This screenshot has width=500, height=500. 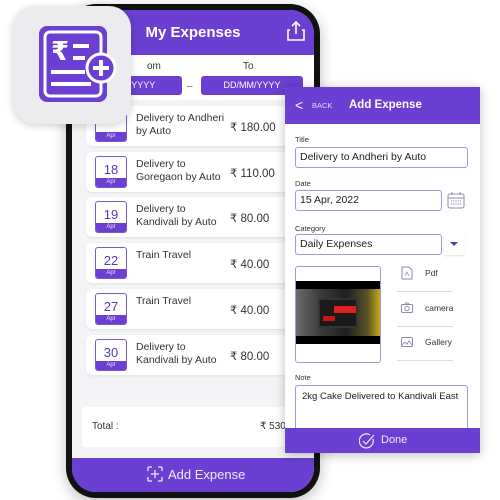 What do you see at coordinates (407, 273) in the screenshot?
I see `pdf-icon` at bounding box center [407, 273].